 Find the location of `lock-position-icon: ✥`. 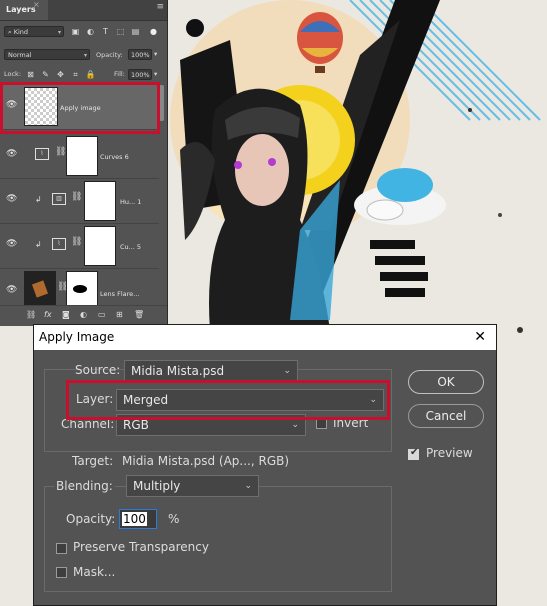

lock-position-icon: ✥ is located at coordinates (60, 74).